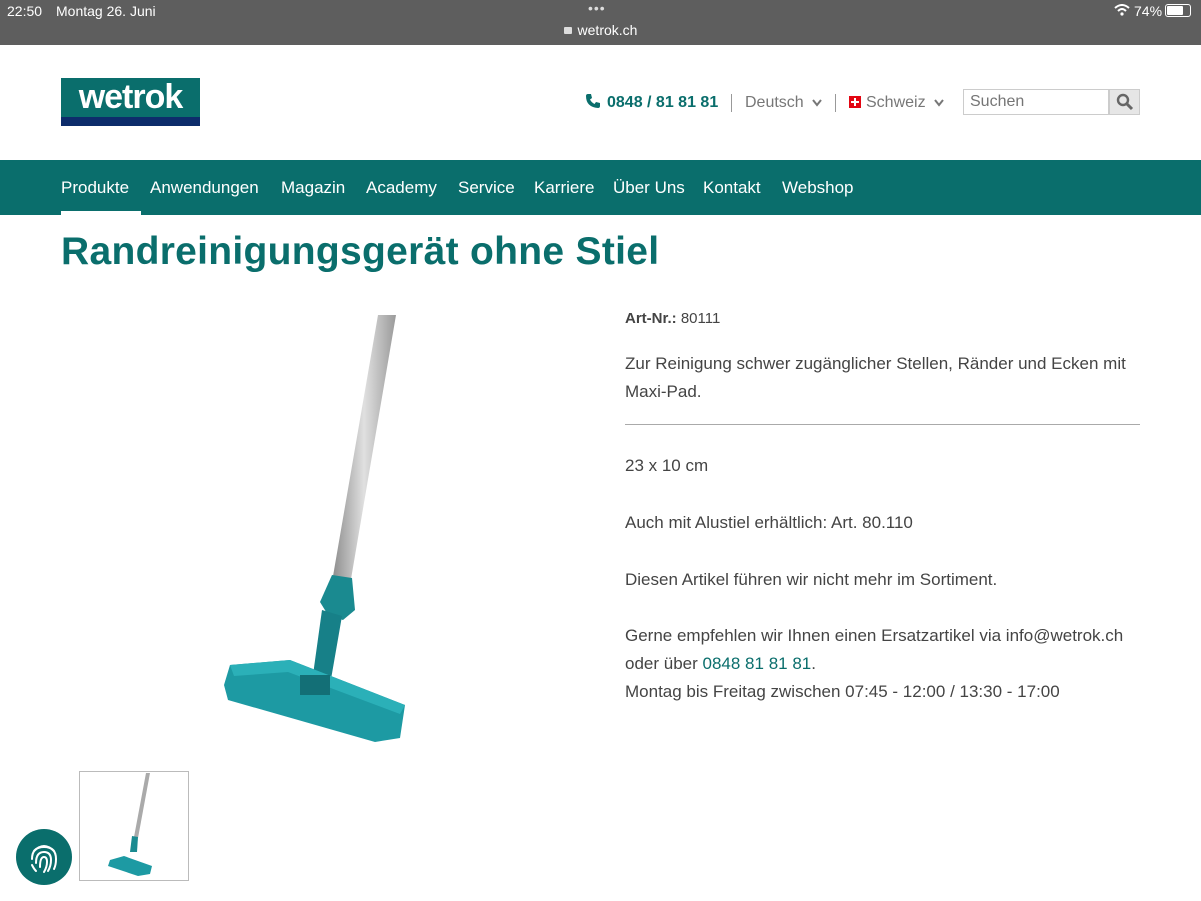 Image resolution: width=1201 pixels, height=901 pixels. I want to click on language-label: Deutsch, so click(774, 102).